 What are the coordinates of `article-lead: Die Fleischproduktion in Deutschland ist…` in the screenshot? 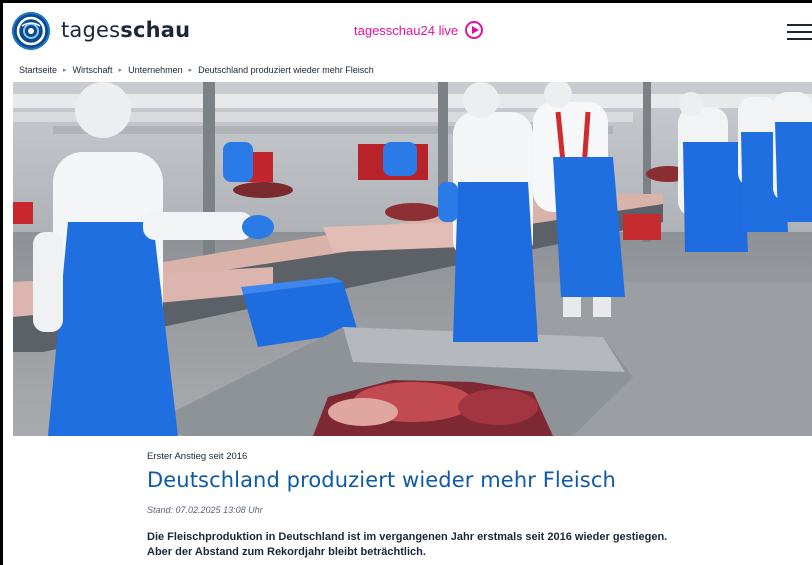 It's located at (407, 544).